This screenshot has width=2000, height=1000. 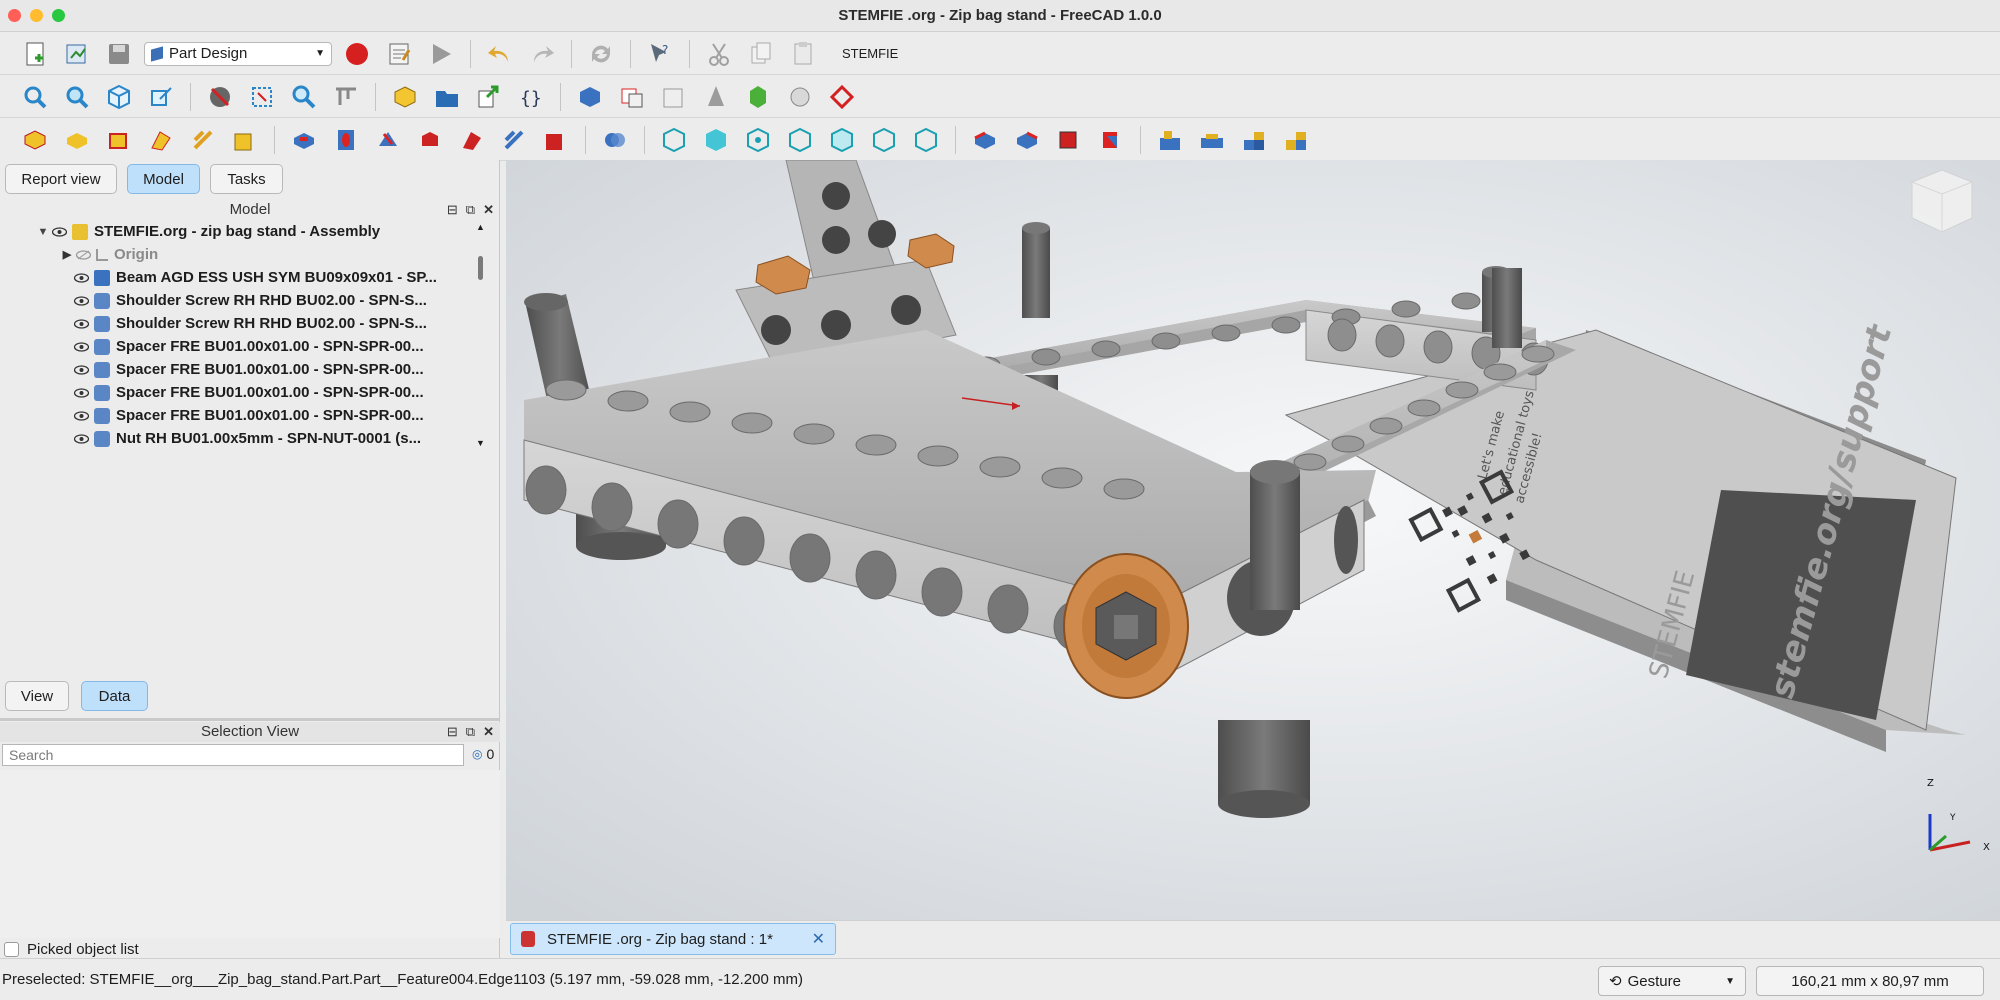 I want to click on multi-transform-icon, so click(x=800, y=140).